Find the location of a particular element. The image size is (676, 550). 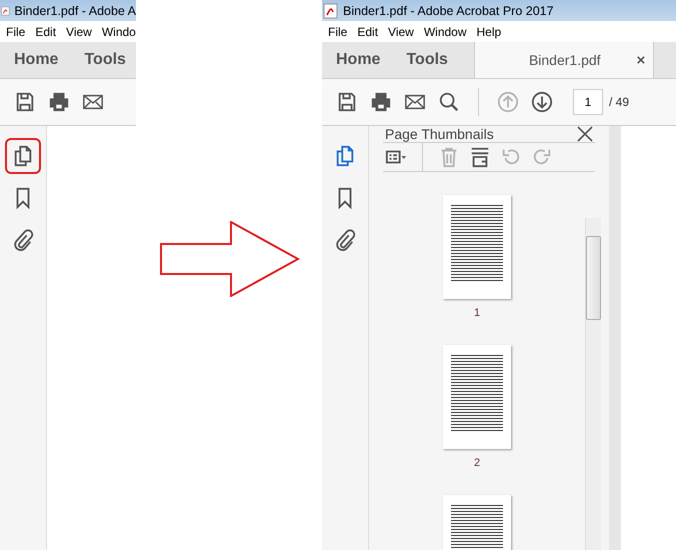

search-icon is located at coordinates (449, 102).